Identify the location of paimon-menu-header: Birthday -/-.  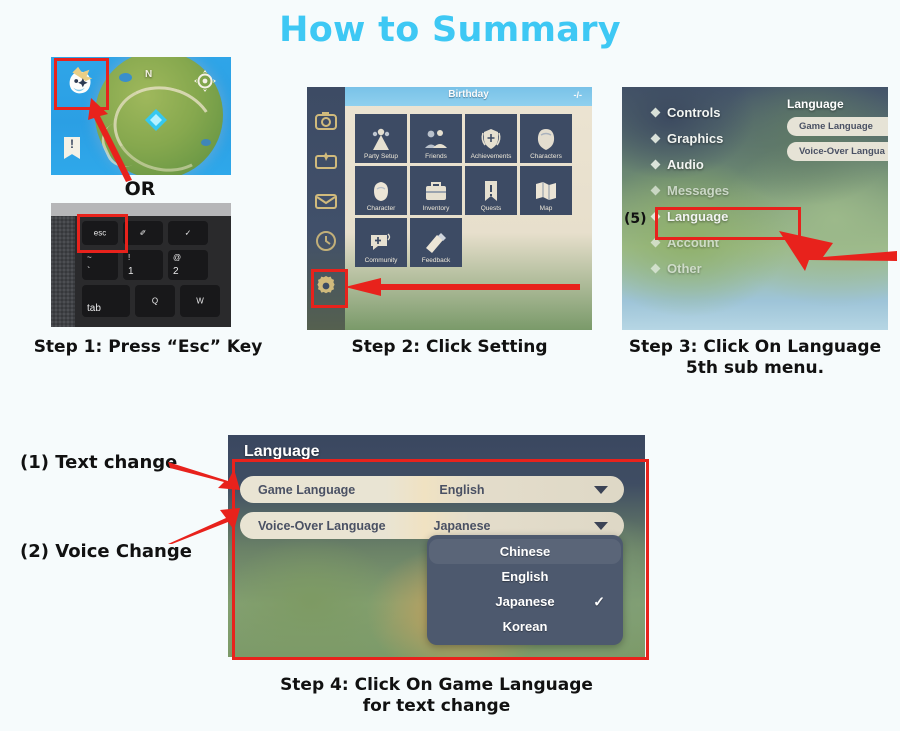
(468, 96).